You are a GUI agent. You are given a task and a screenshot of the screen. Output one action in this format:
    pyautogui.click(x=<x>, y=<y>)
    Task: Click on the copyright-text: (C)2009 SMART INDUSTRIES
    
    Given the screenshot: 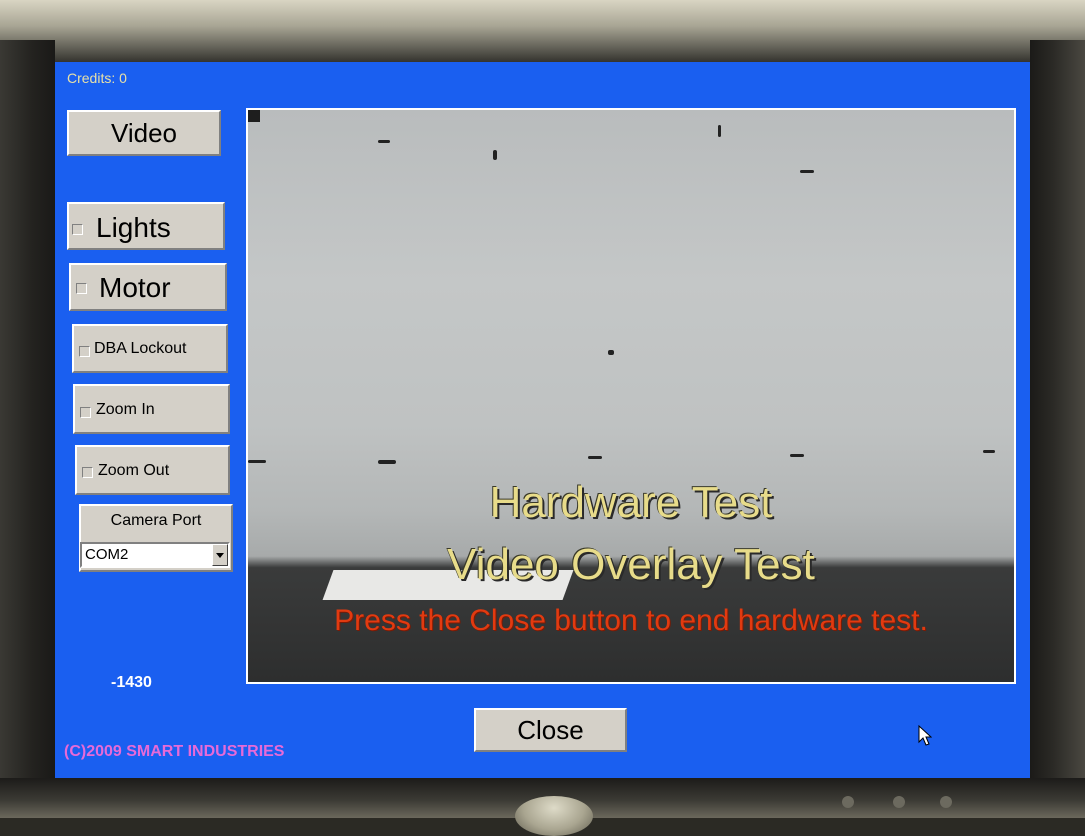 What is the action you would take?
    pyautogui.click(x=174, y=751)
    